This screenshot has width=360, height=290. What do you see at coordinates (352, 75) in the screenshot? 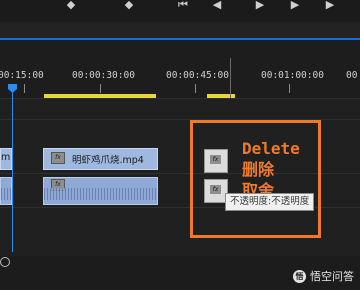
I see `time-tick: 00` at bounding box center [352, 75].